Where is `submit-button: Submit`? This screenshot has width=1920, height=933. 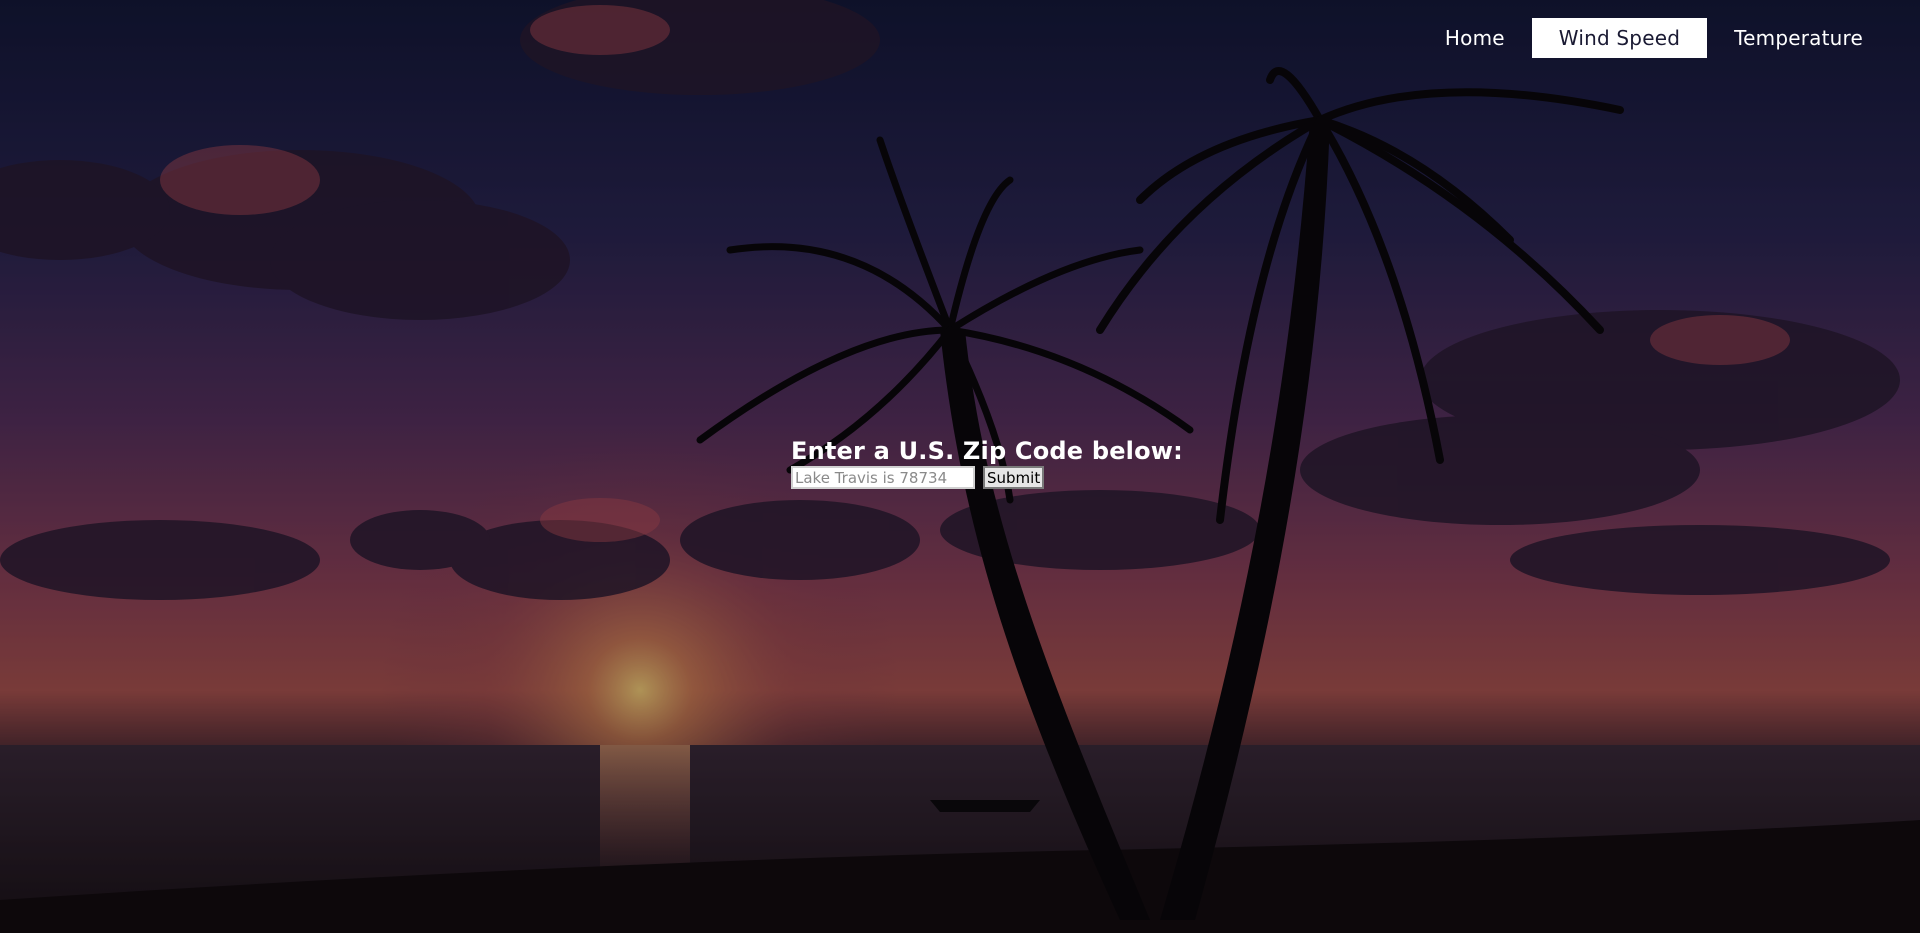 submit-button: Submit is located at coordinates (1014, 477).